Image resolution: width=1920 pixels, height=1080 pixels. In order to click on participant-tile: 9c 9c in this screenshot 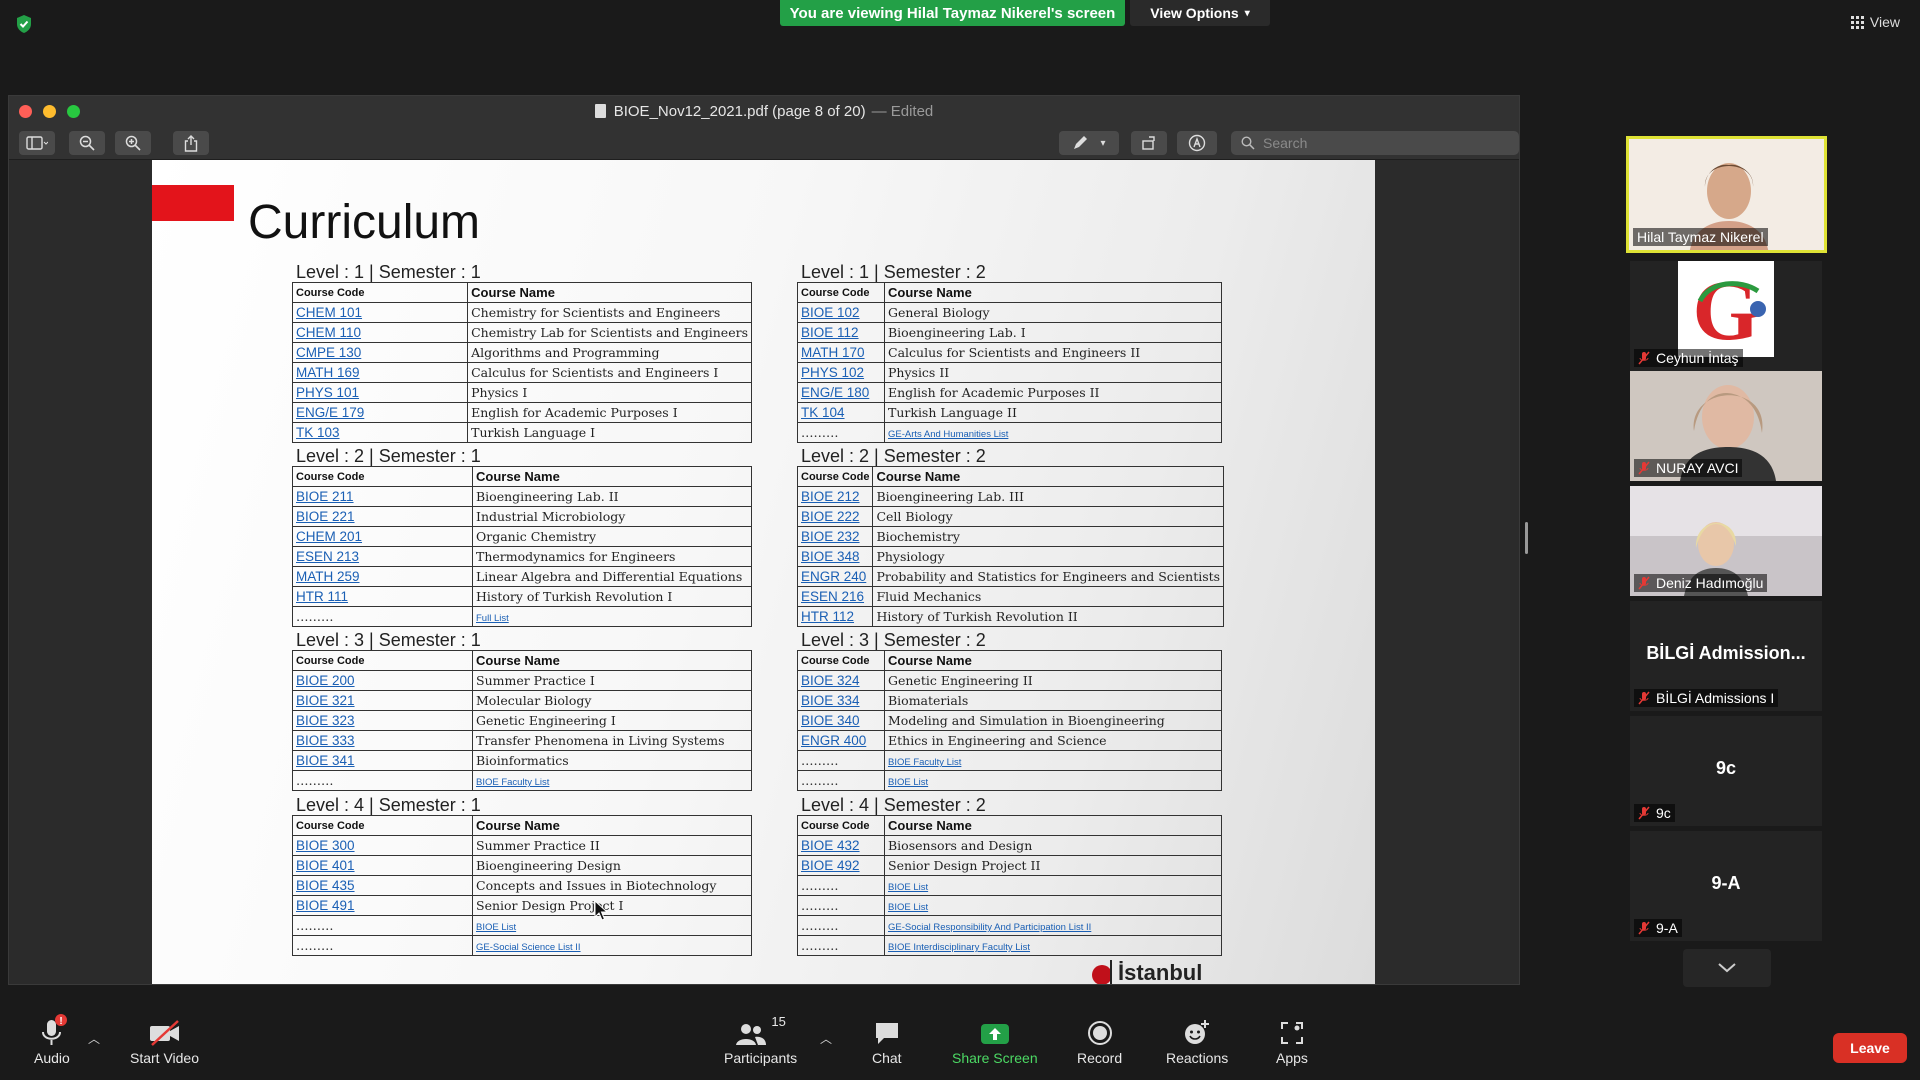, I will do `click(1726, 771)`.